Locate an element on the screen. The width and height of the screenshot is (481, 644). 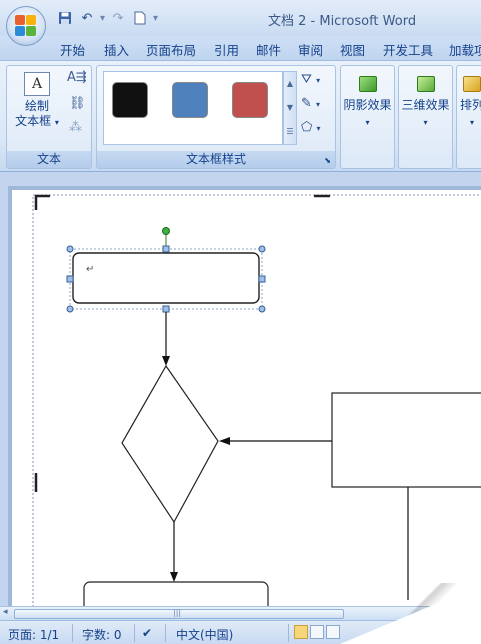
language-indicator: 中文(中国) is located at coordinates (204, 634).